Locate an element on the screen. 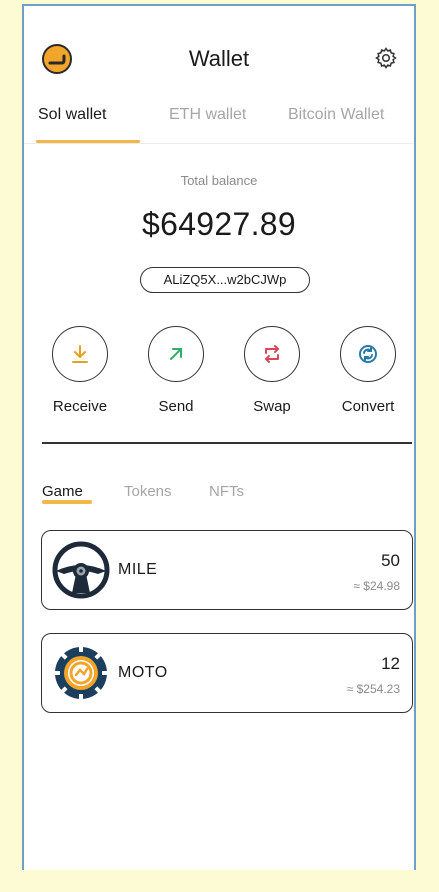 The height and width of the screenshot is (892, 439). asset-amount: 12 is located at coordinates (390, 663).